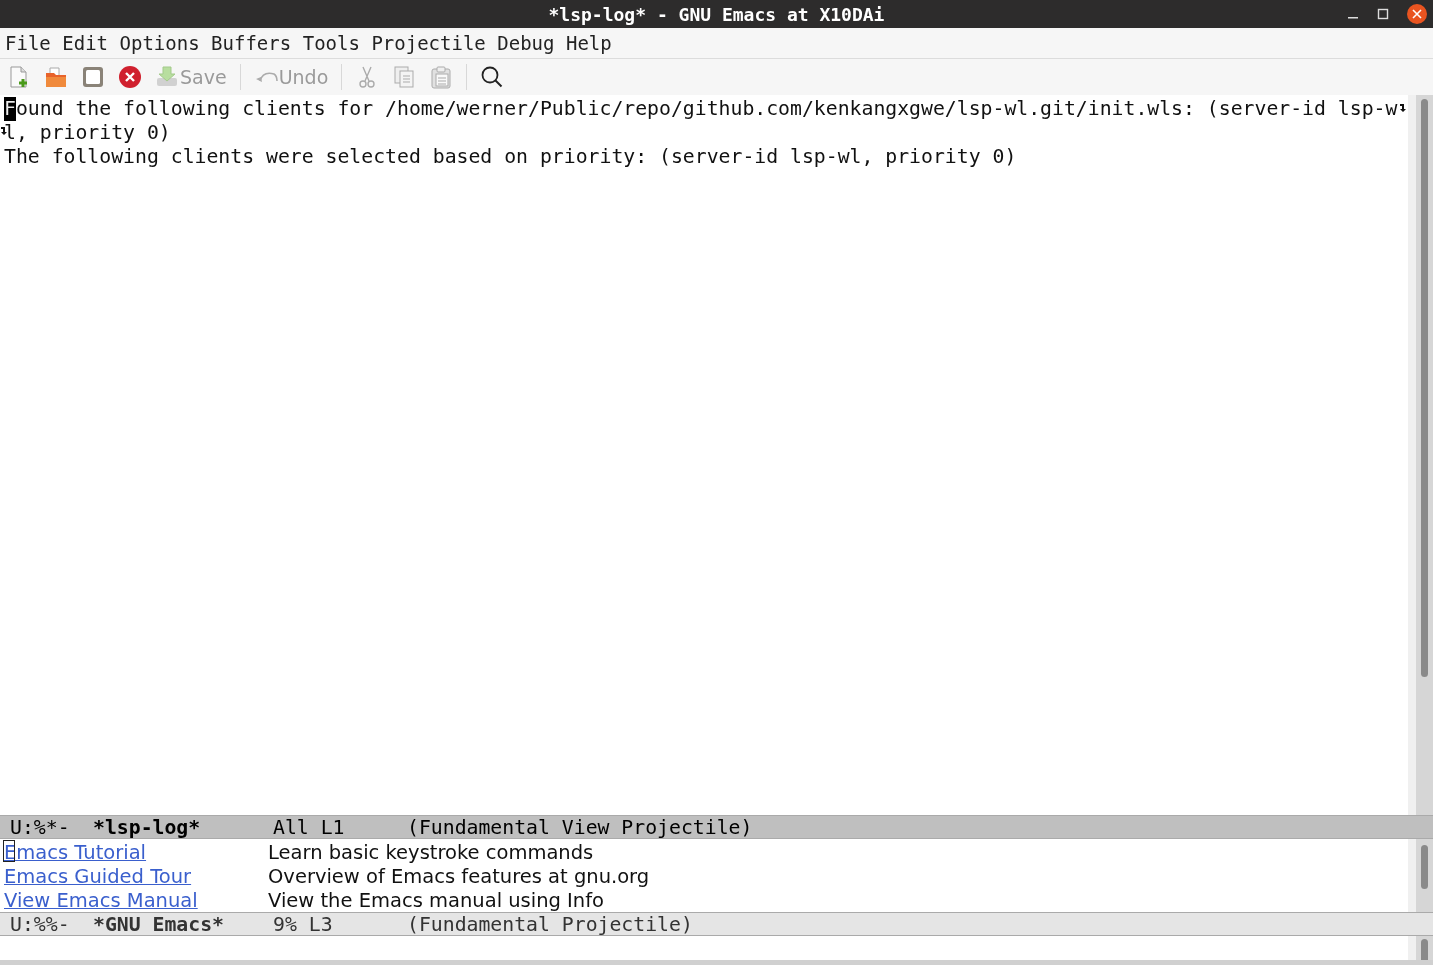 This screenshot has height=965, width=1433. Describe the element at coordinates (589, 43) in the screenshot. I see `menu-item: Help` at that location.